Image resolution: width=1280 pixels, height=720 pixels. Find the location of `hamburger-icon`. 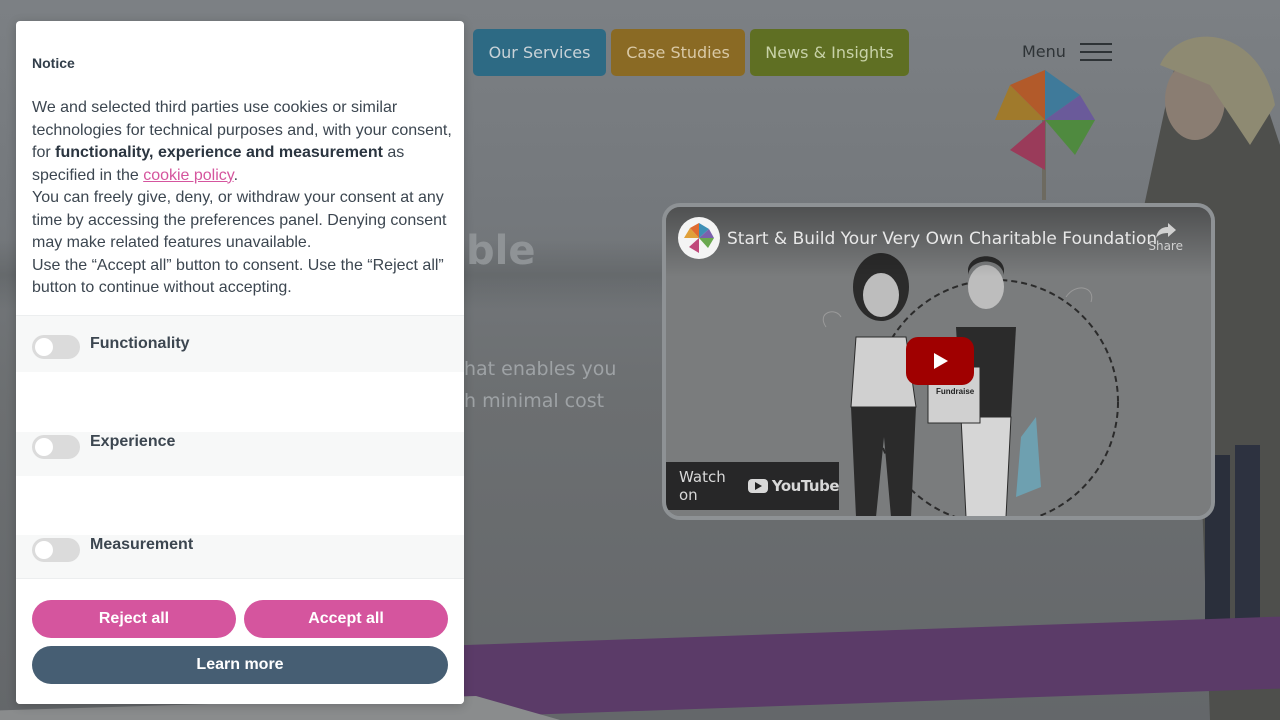

hamburger-icon is located at coordinates (1095, 51).